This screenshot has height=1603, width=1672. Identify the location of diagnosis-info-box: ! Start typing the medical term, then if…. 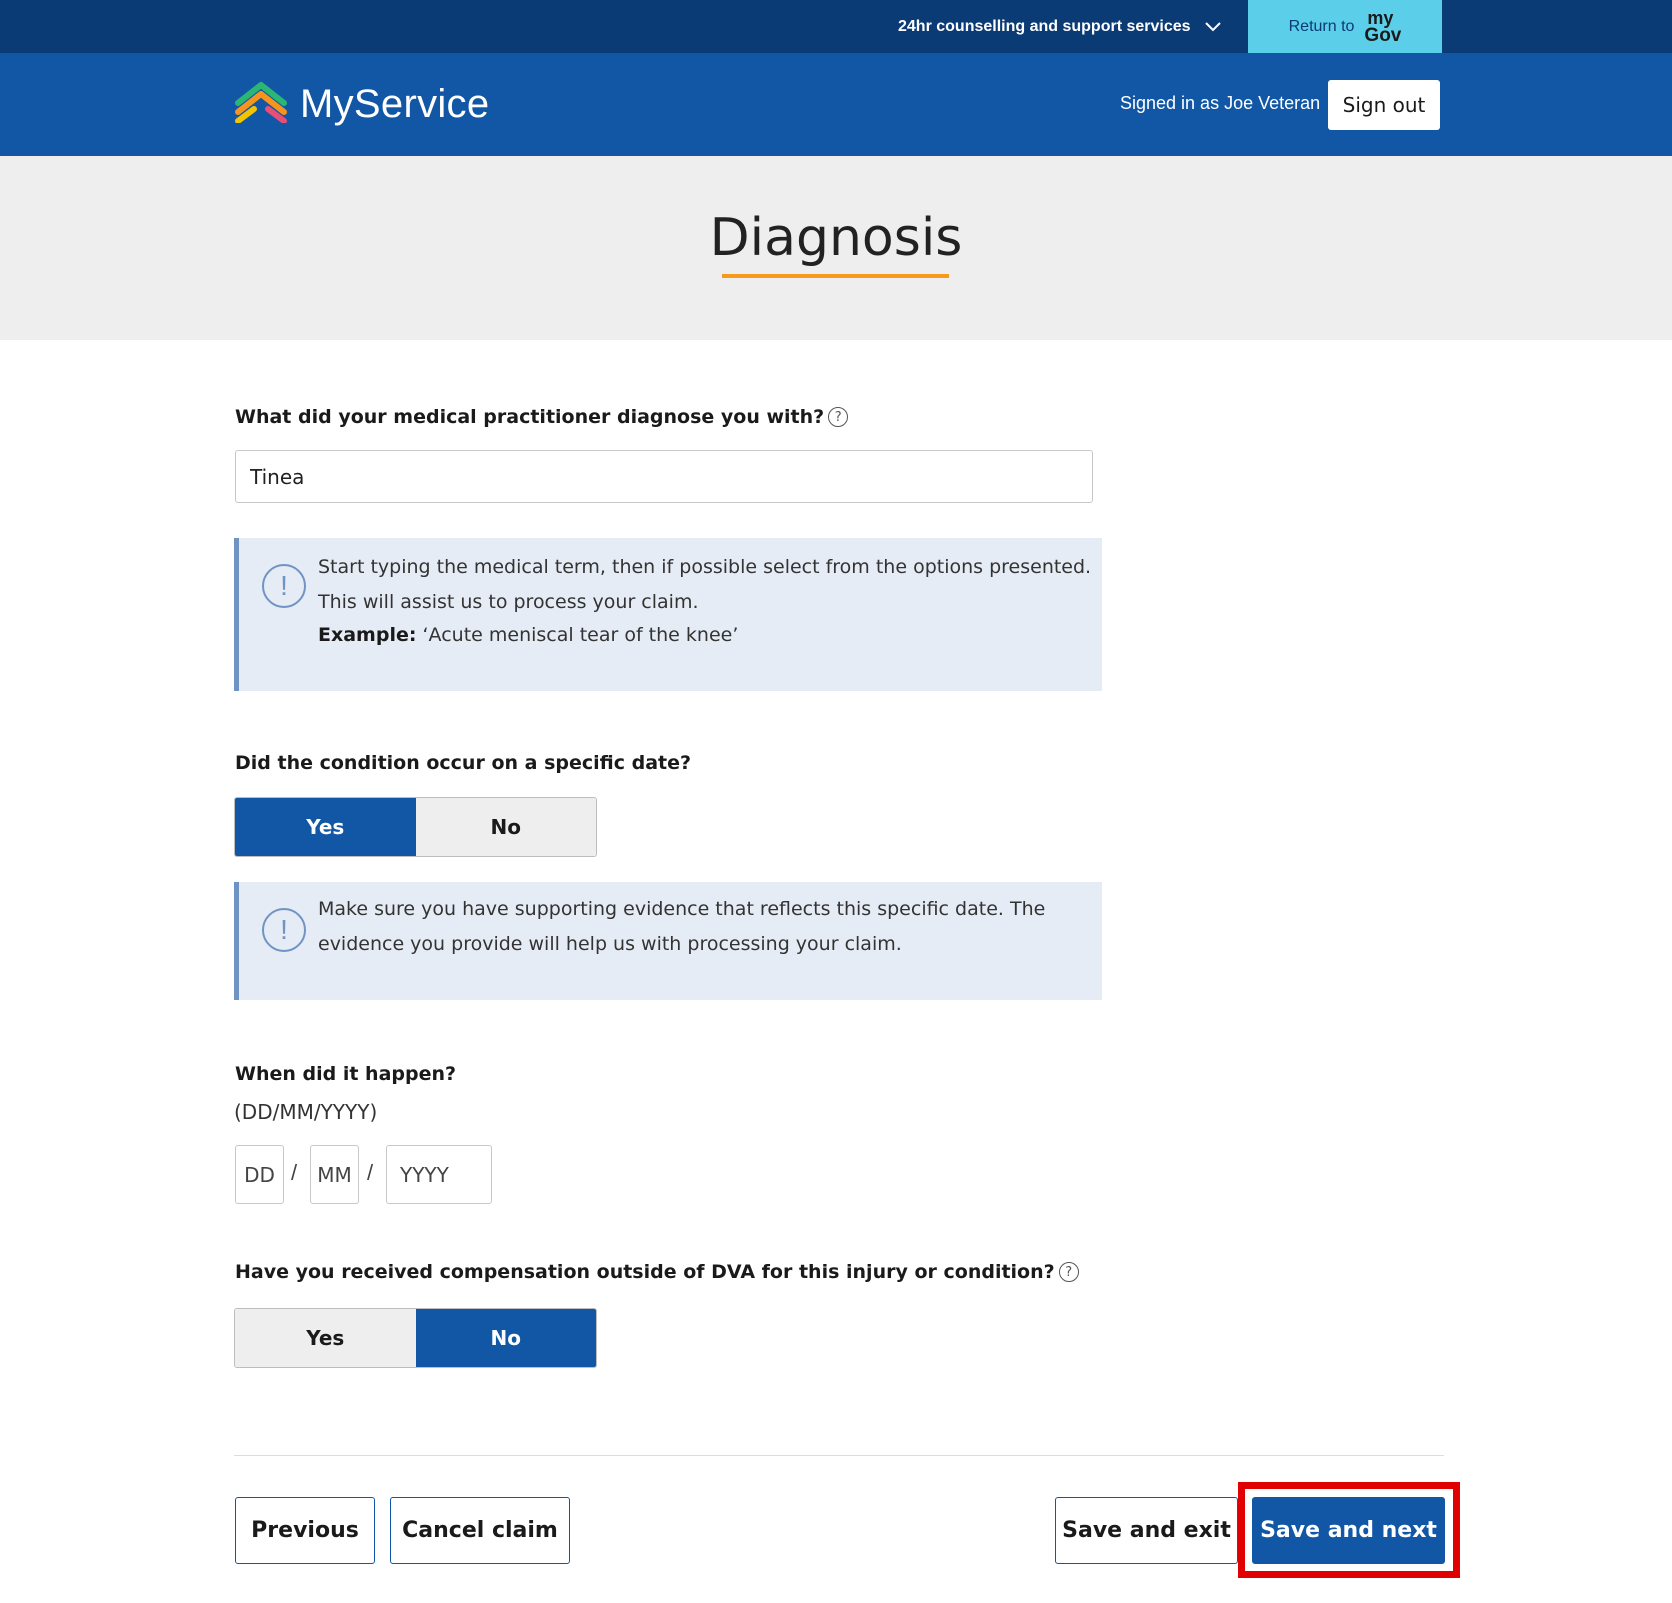
(668, 614).